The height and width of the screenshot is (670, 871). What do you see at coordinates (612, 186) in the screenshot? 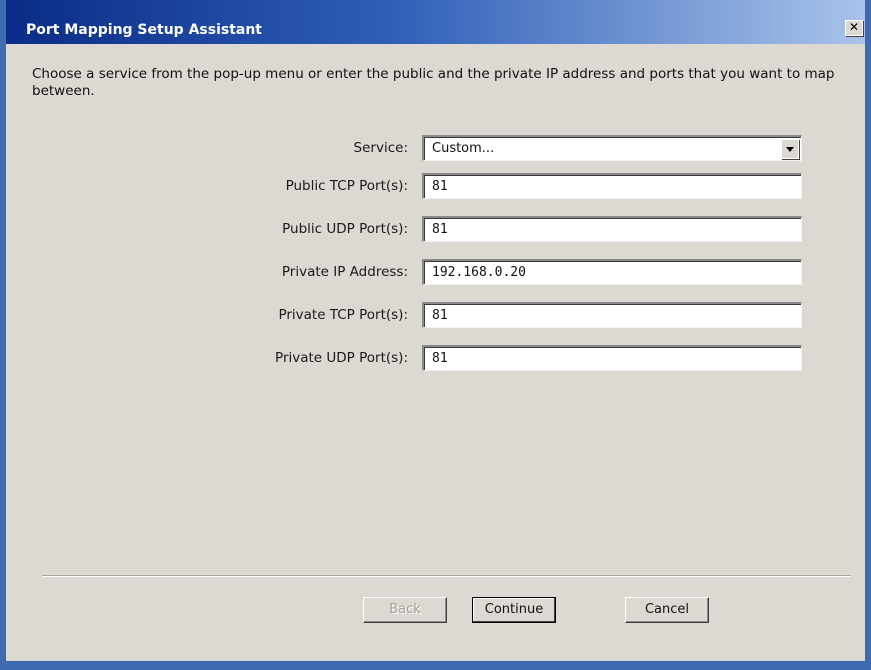
I see `public-tcp-input: 81` at bounding box center [612, 186].